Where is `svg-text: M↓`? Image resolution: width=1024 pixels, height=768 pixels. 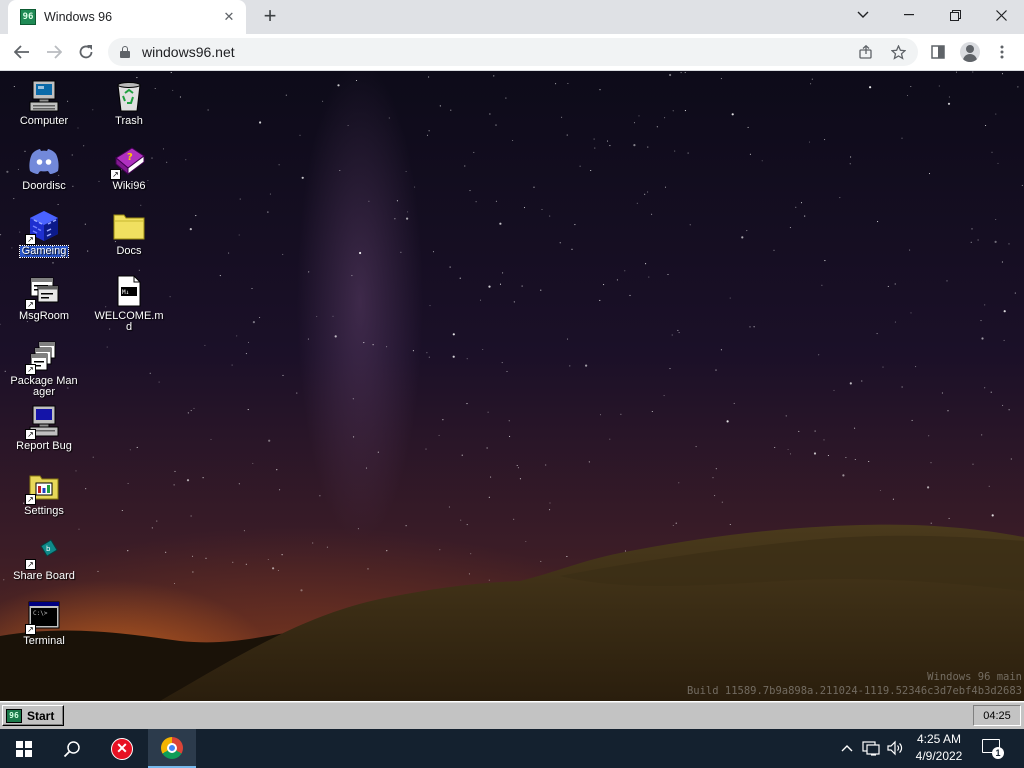 svg-text: M↓ is located at coordinates (125, 292).